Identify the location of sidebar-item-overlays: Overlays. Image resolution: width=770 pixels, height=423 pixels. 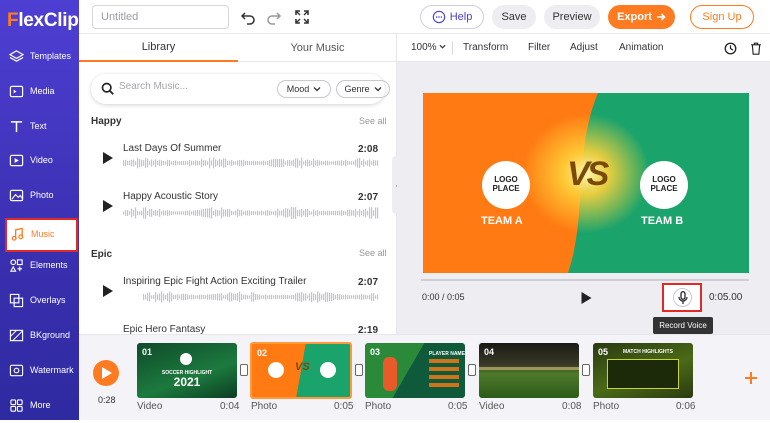
(39, 301).